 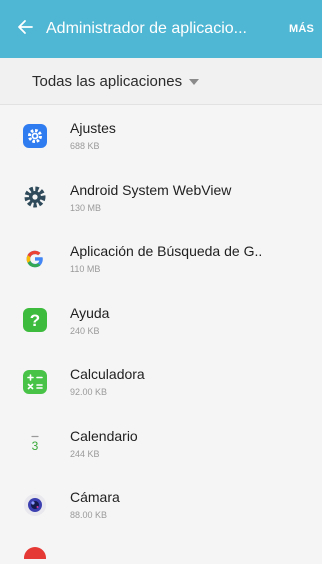 What do you see at coordinates (301, 29) in the screenshot?
I see `more-button: MÁS` at bounding box center [301, 29].